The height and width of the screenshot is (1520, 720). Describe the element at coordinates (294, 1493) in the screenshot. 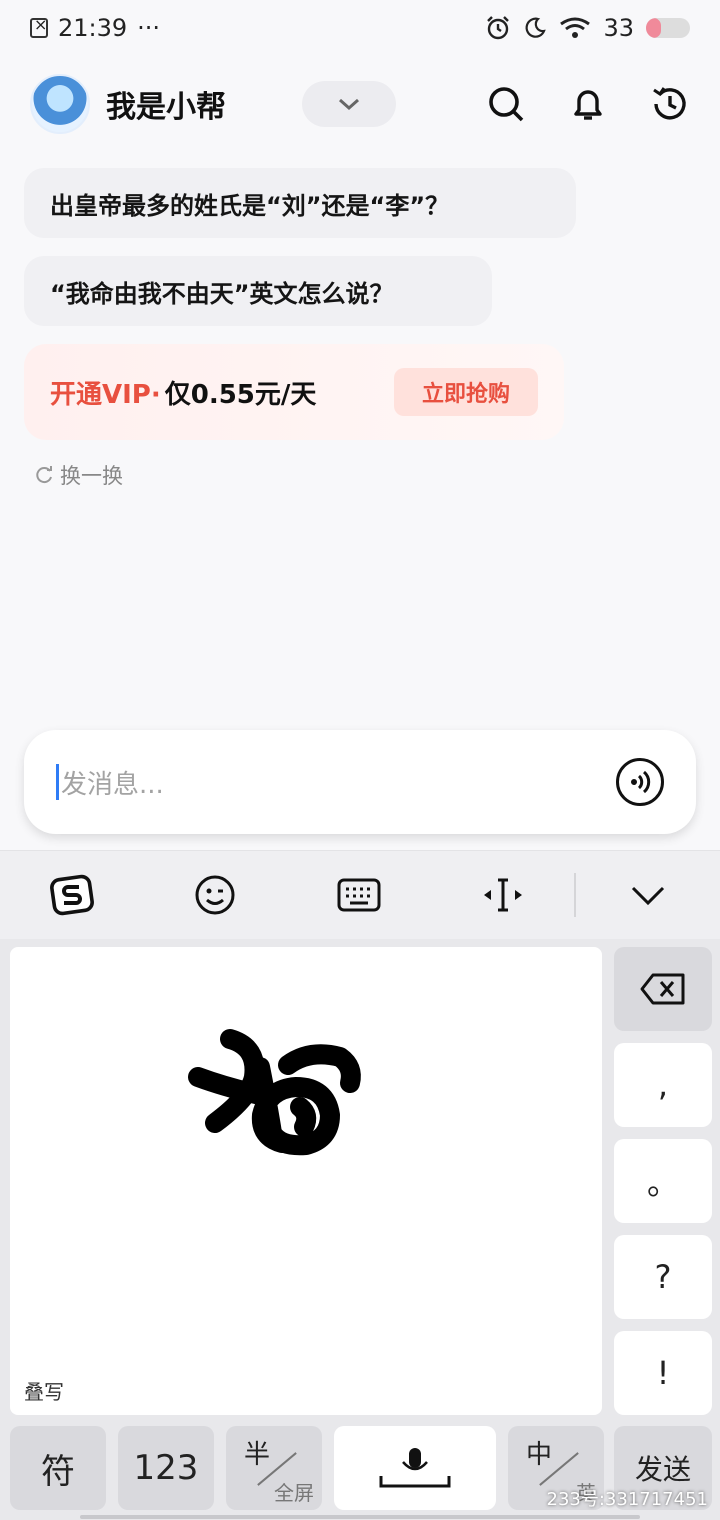

I see `fullscreen-label: 全屏` at that location.